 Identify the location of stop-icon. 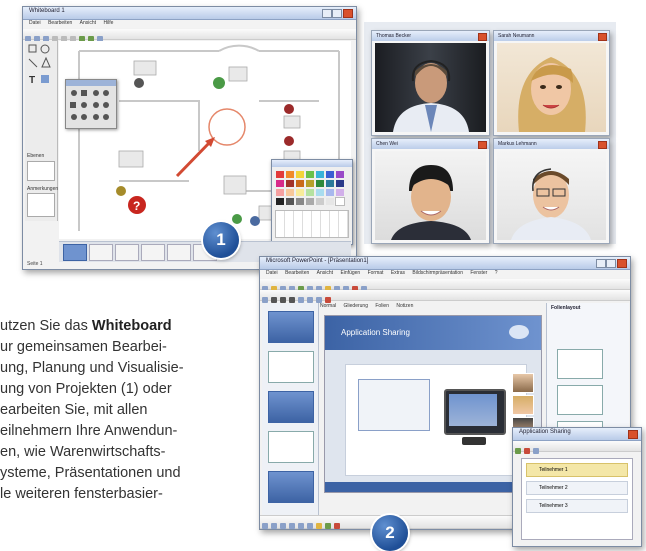
(527, 451).